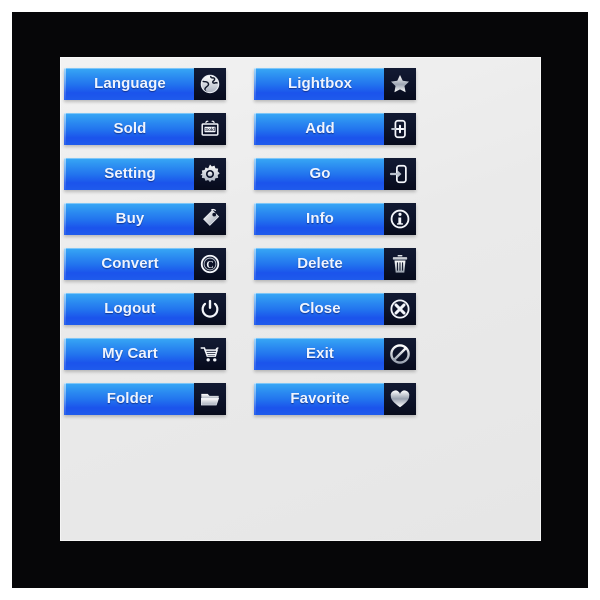  I want to click on button-add: Add, so click(335, 129).